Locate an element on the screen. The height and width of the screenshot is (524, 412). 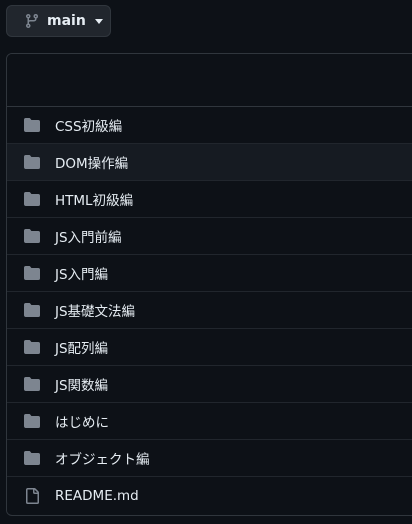
file-icon is located at coordinates (32, 495).